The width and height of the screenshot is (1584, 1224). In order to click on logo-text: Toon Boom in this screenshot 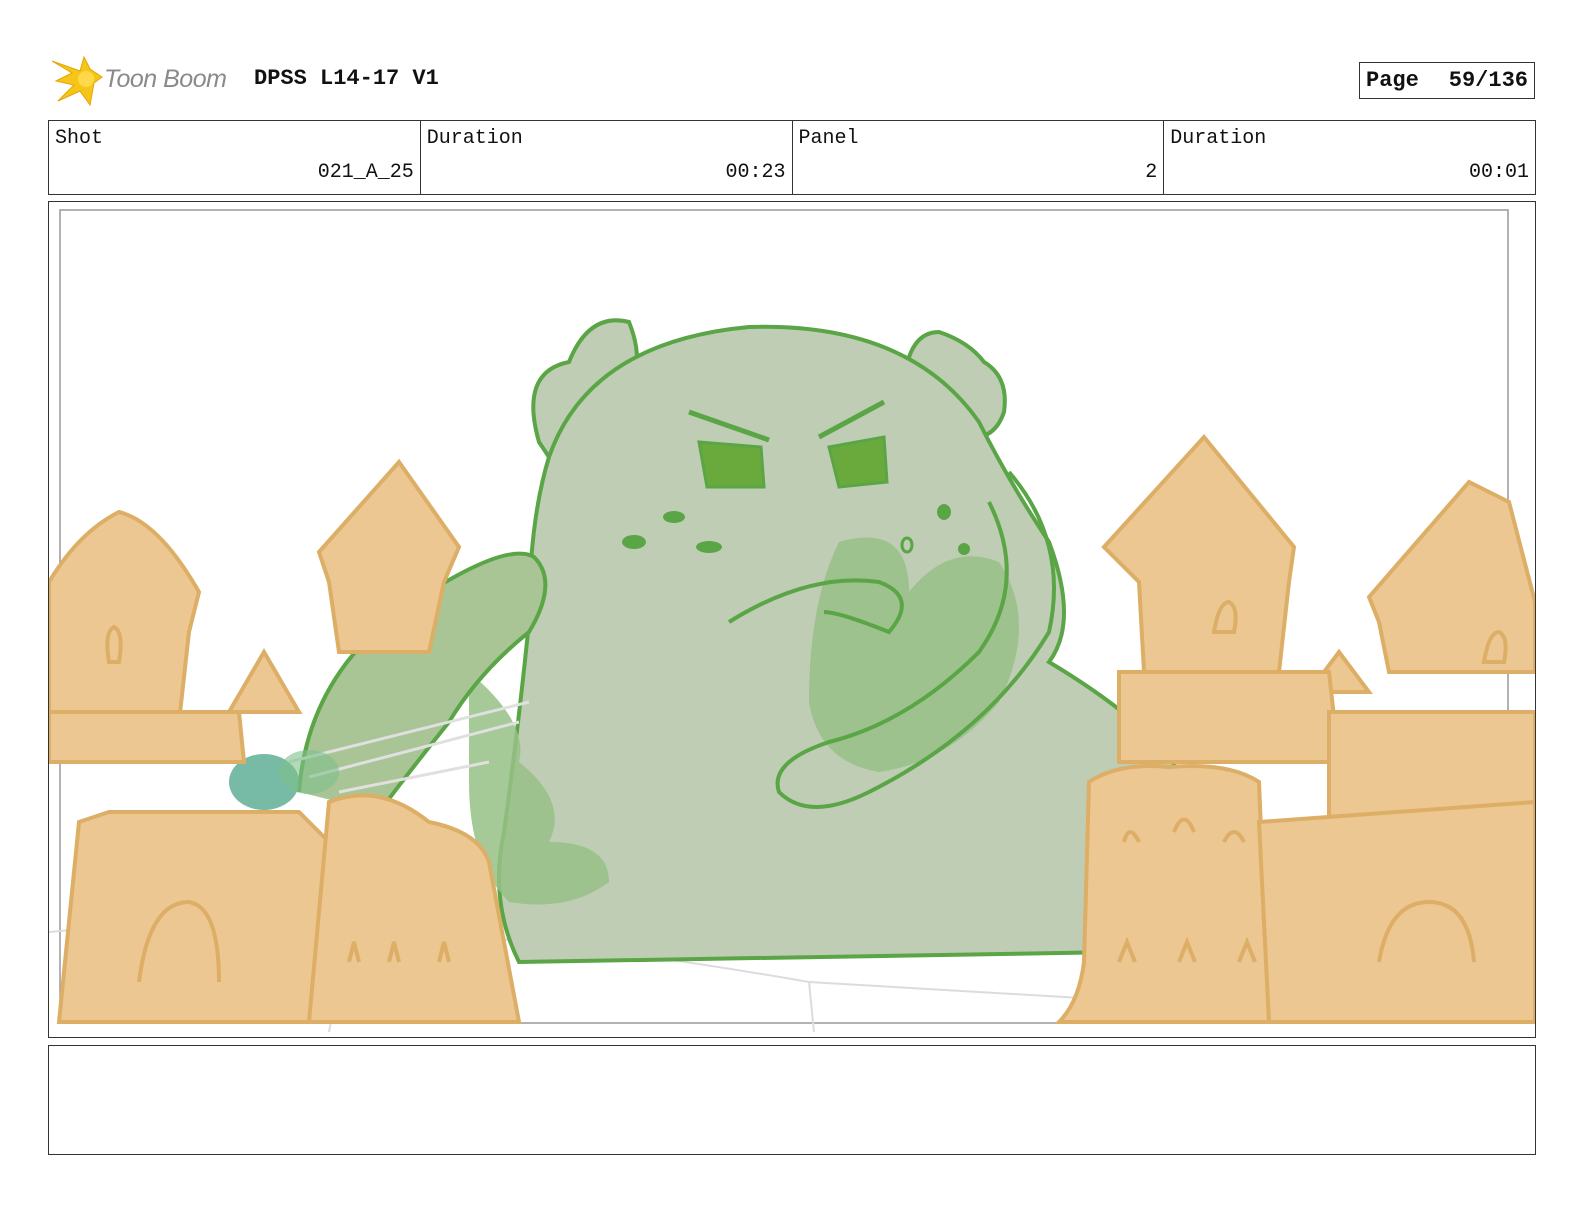, I will do `click(165, 79)`.